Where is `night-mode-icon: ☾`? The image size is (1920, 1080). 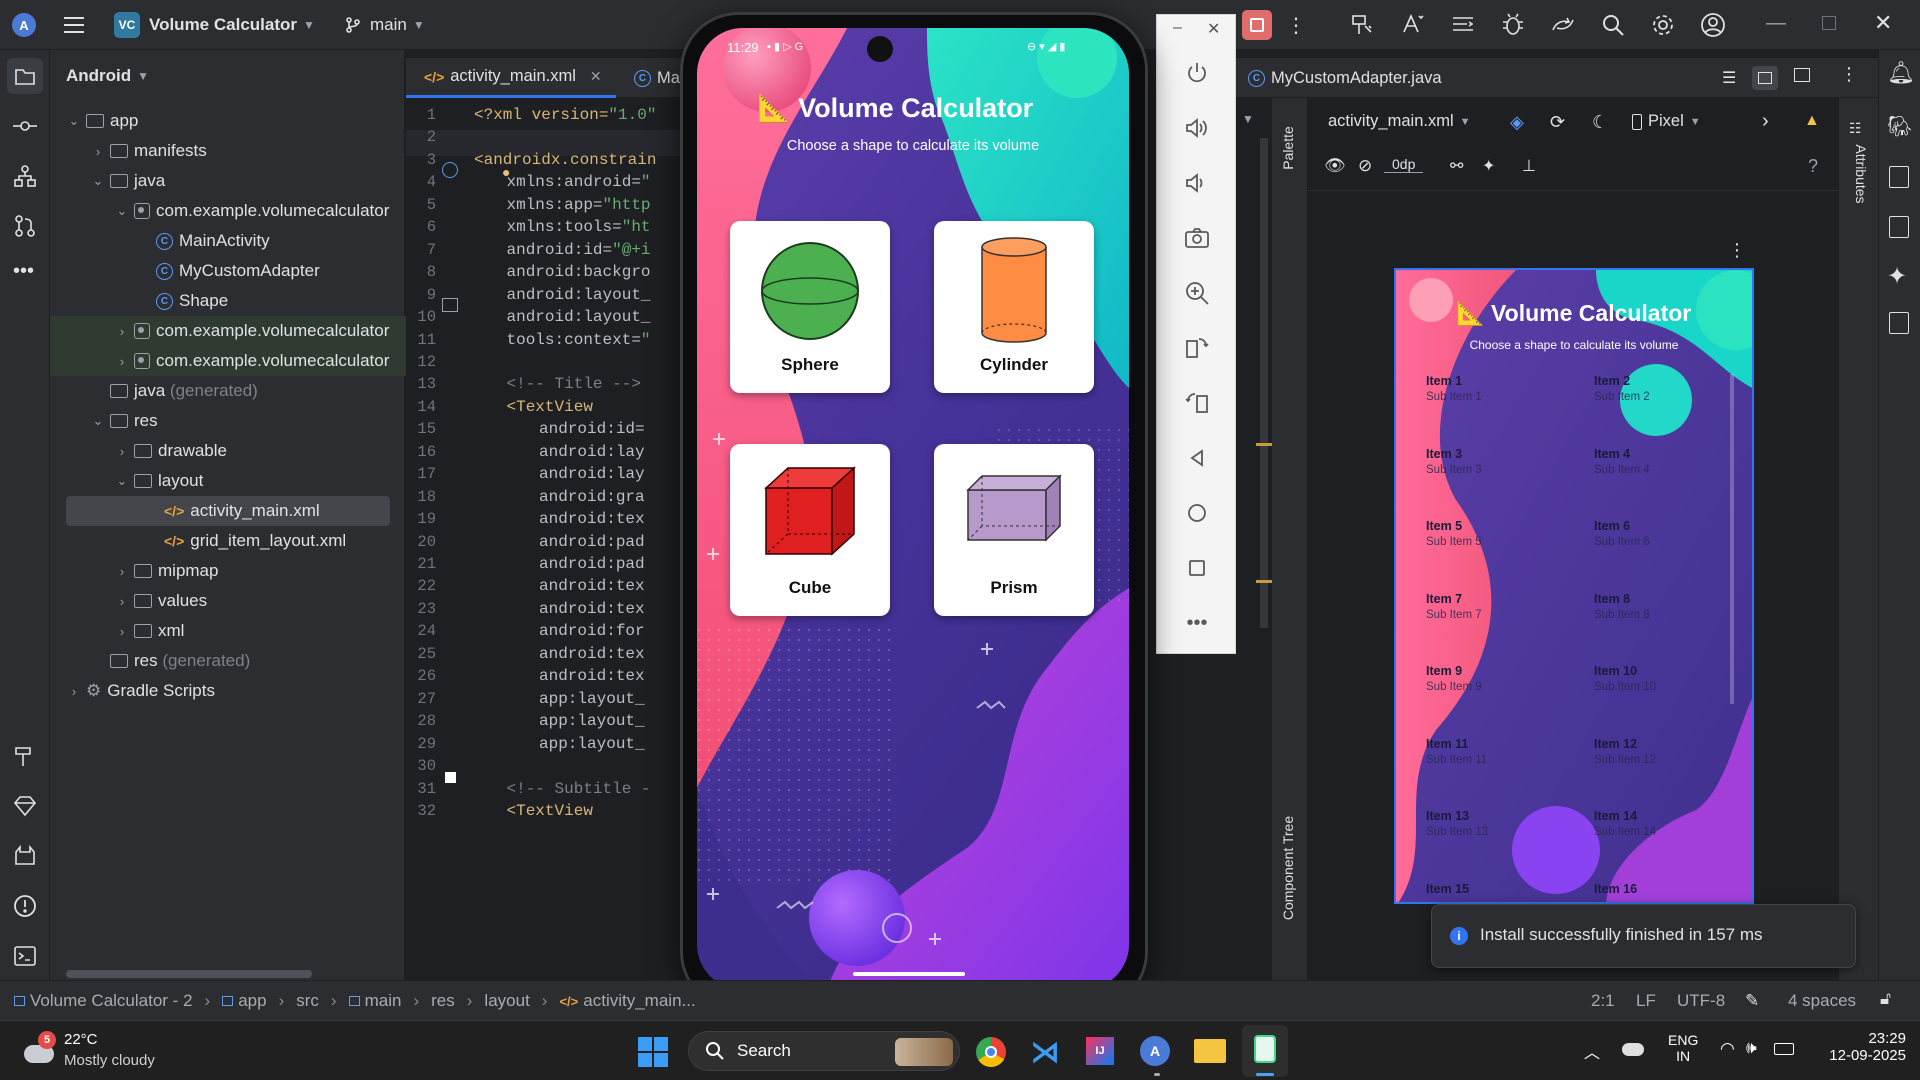 night-mode-icon: ☾ is located at coordinates (1600, 122).